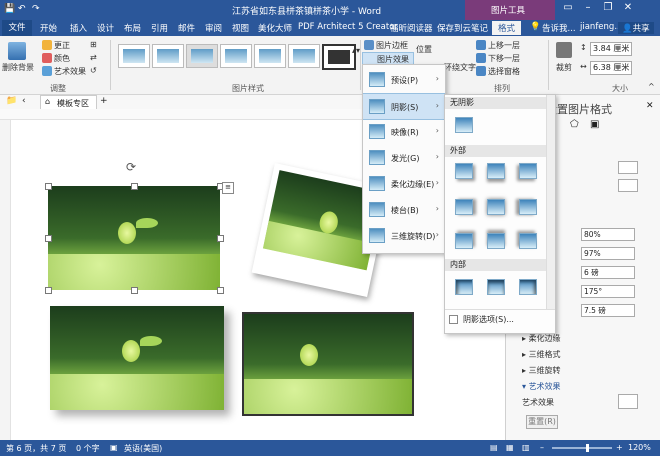 The image size is (660, 456). I want to click on no-shadow-option, so click(464, 125).